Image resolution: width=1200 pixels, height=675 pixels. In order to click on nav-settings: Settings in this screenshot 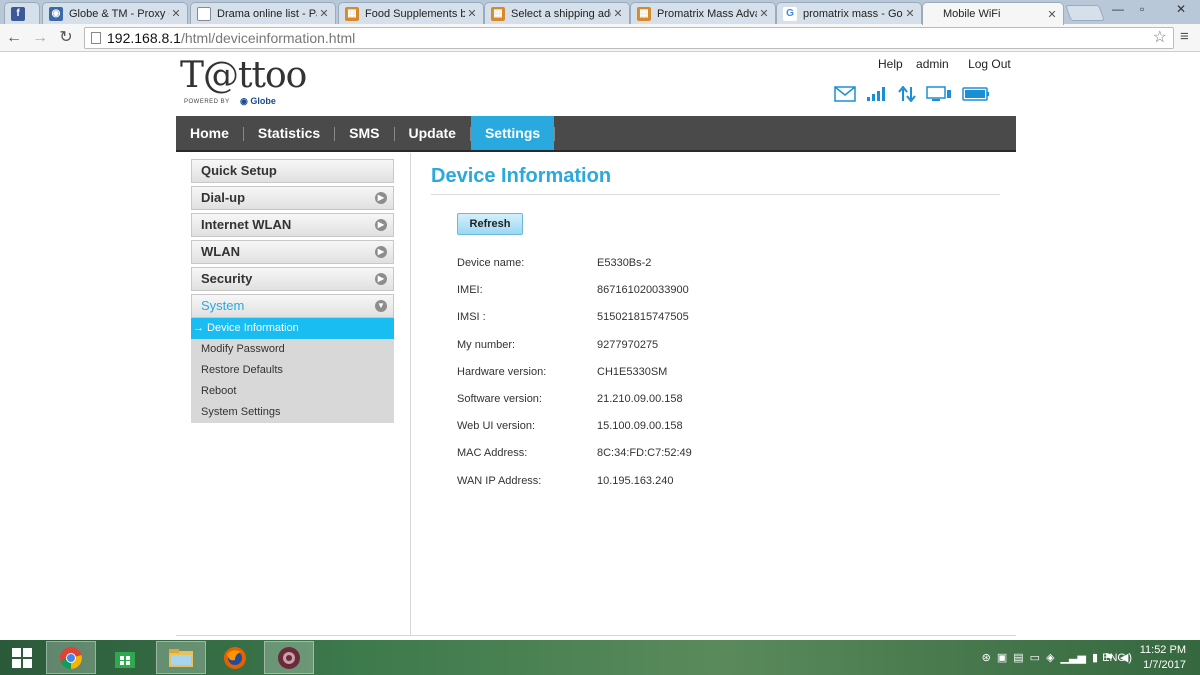, I will do `click(512, 133)`.